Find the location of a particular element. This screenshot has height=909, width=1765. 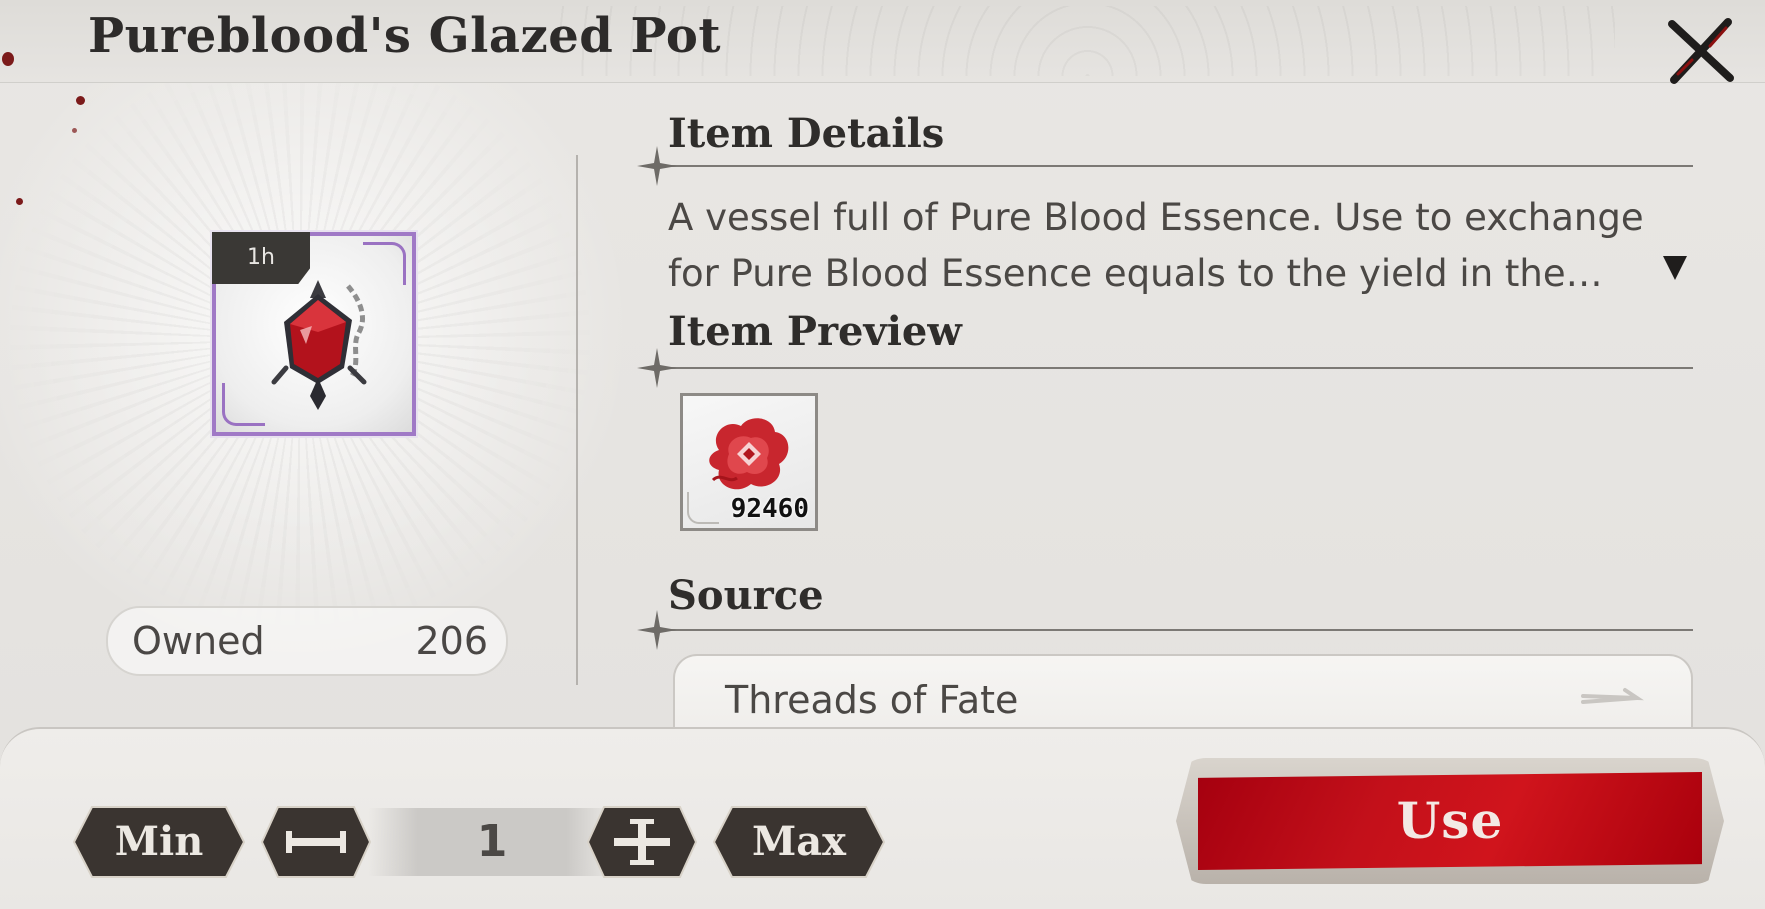

dialog-title: Pureblood's Glazed Pot is located at coordinates (405, 36).